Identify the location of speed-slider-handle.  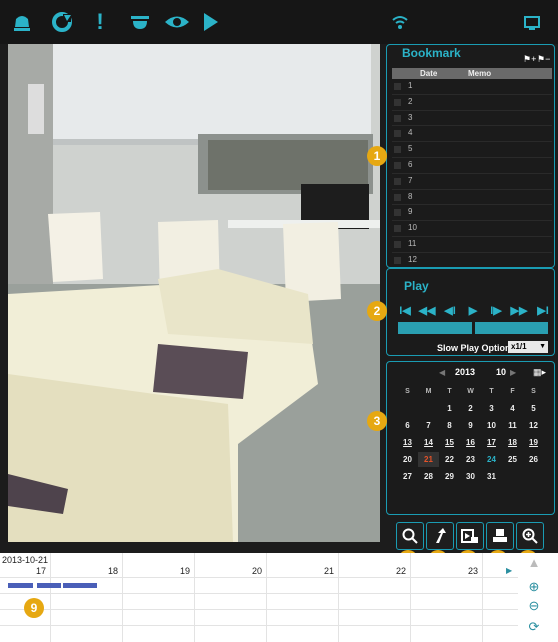
(473, 328).